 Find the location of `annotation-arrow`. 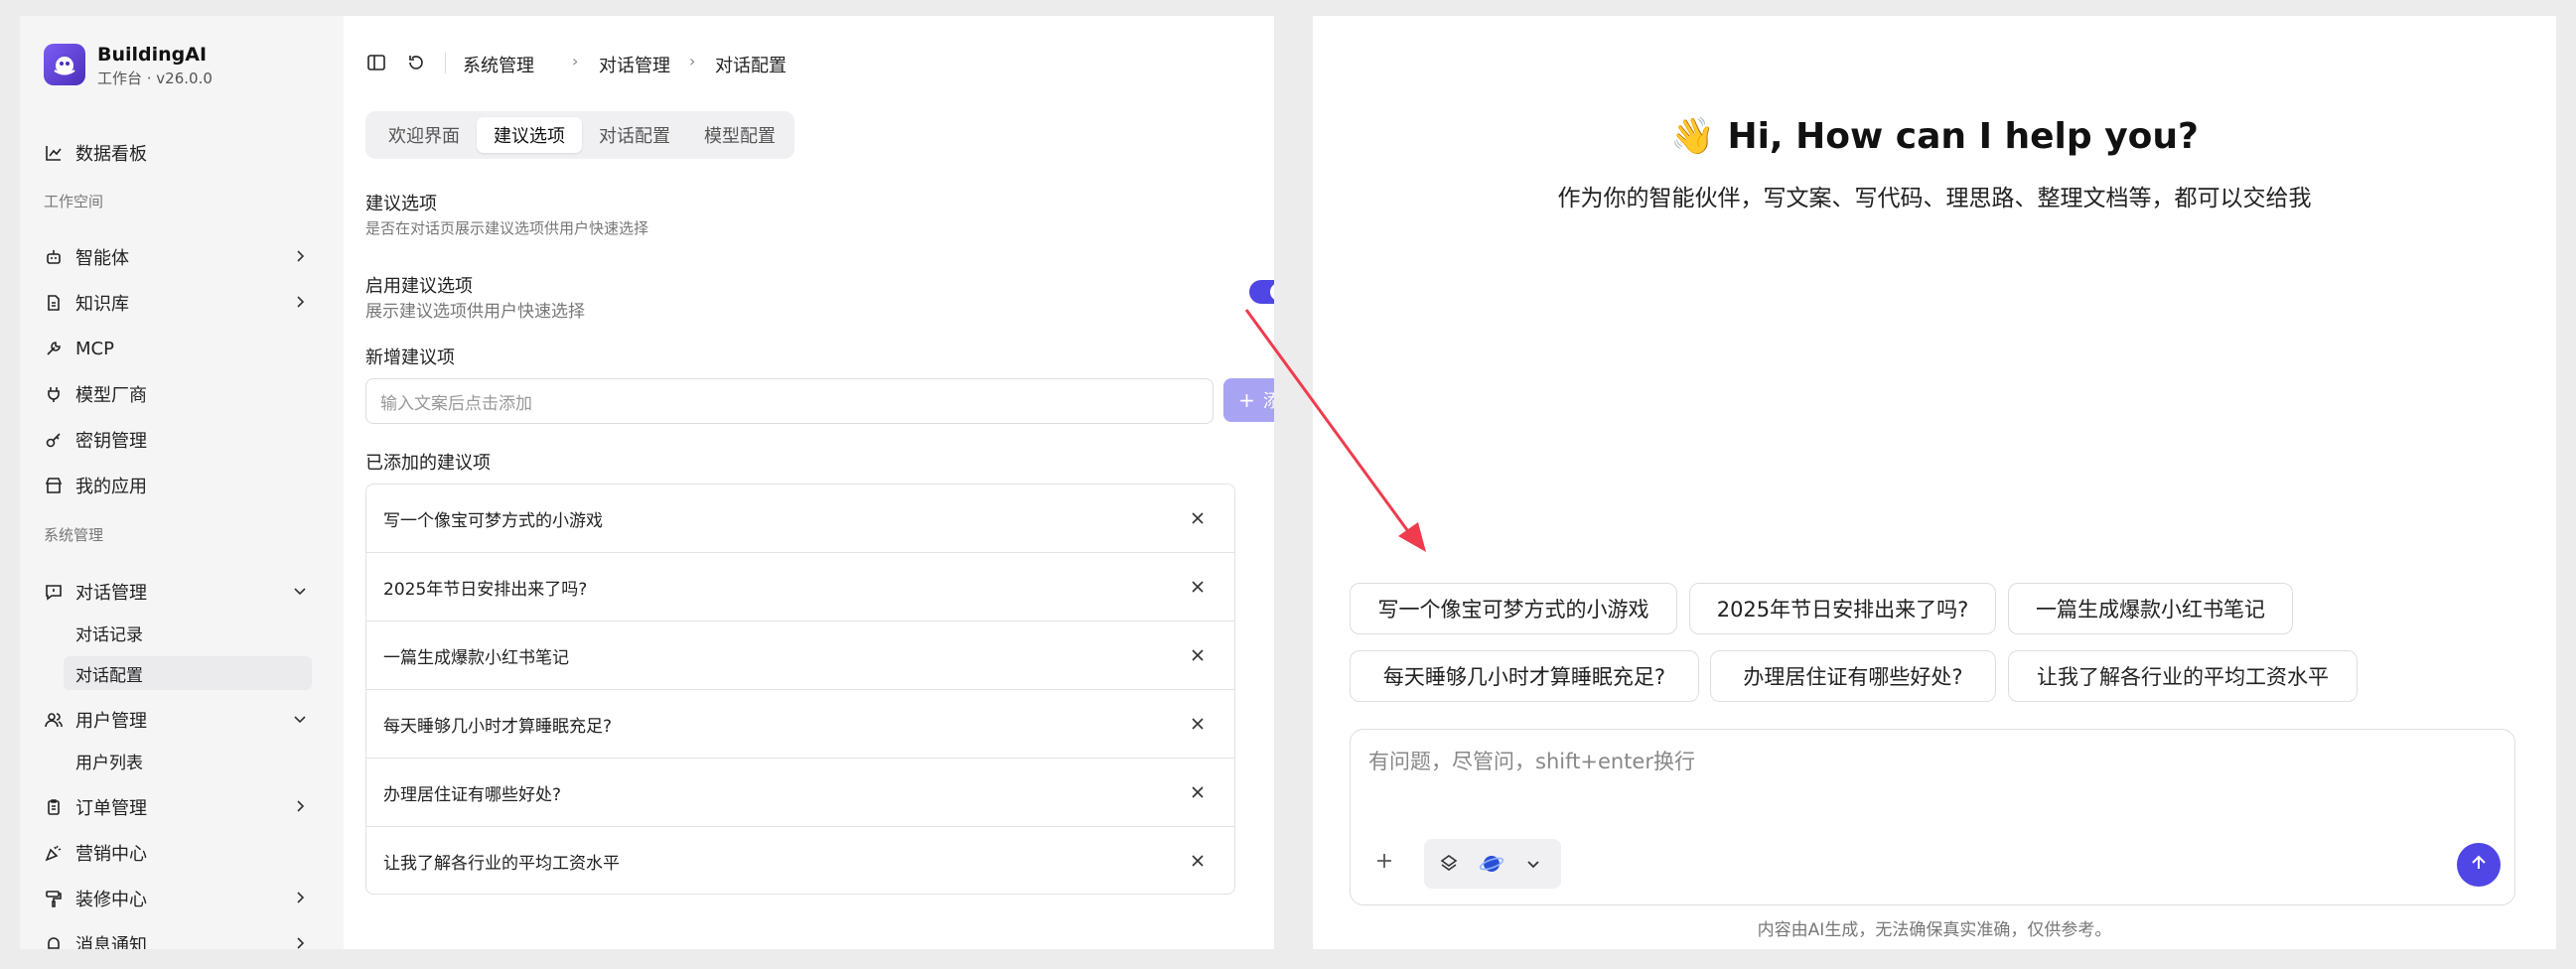

annotation-arrow is located at coordinates (1335, 430).